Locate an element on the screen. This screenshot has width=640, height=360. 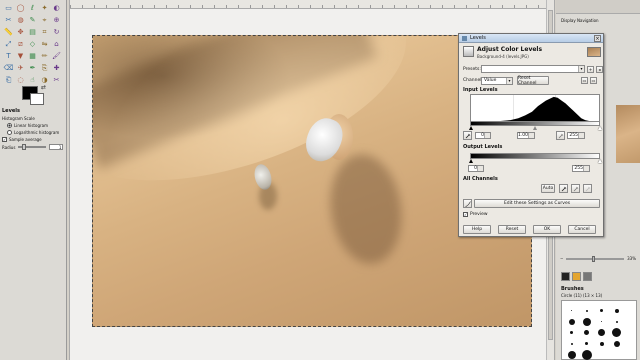
crop-icon: ⌗ is located at coordinates (44, 32).